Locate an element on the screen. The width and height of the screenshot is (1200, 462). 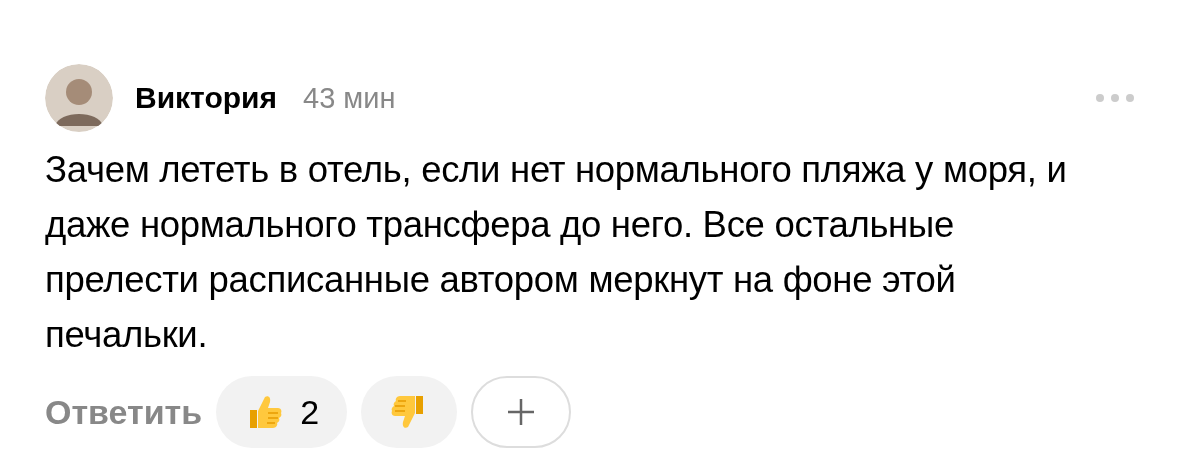
reply-button: Ответить is located at coordinates (124, 412).